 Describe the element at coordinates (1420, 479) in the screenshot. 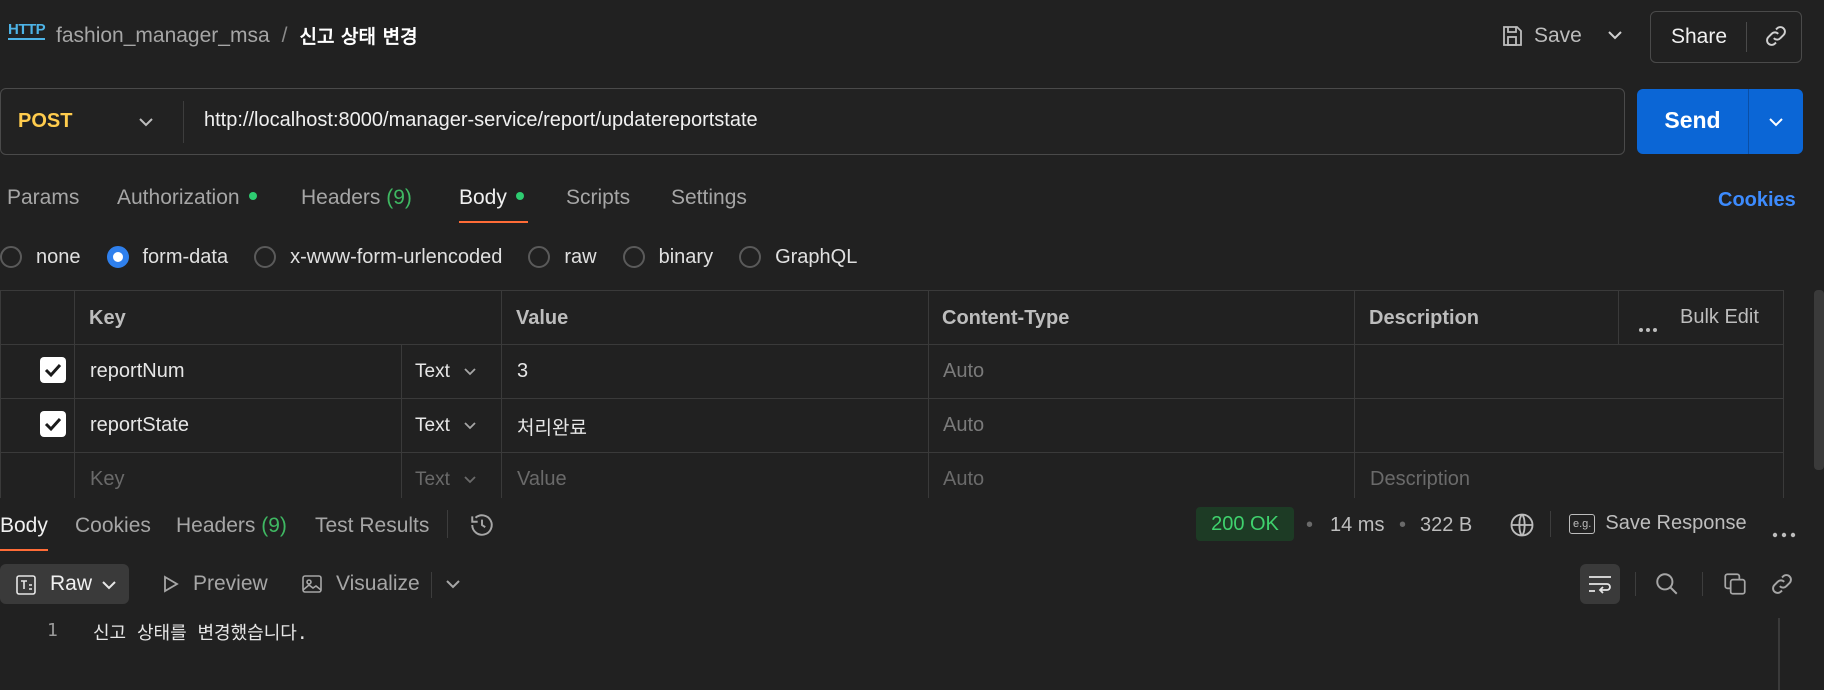

I see `description-placeholder: Description` at that location.